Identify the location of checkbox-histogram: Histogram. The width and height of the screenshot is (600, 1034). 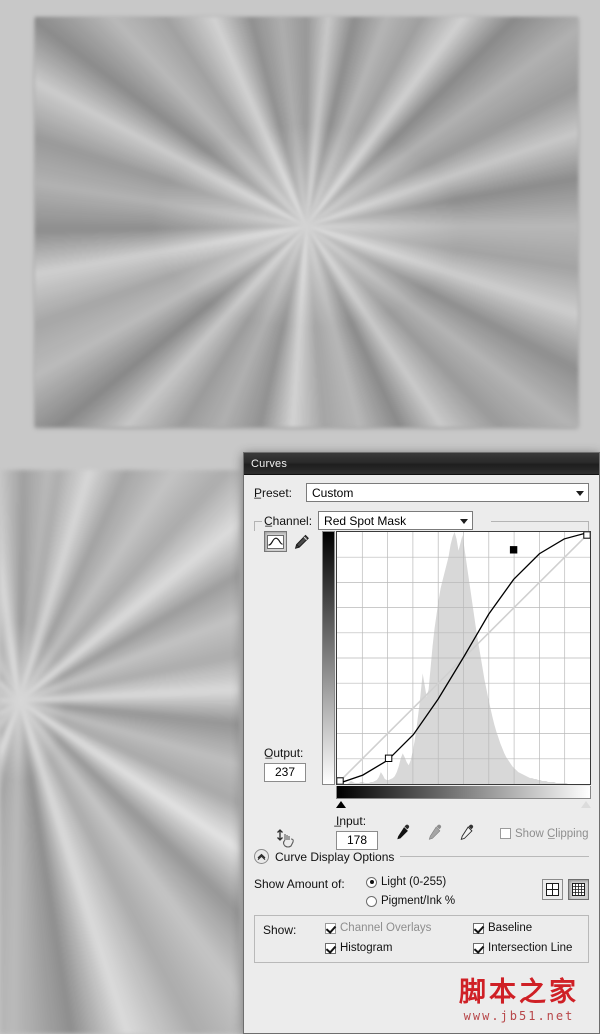
(399, 948).